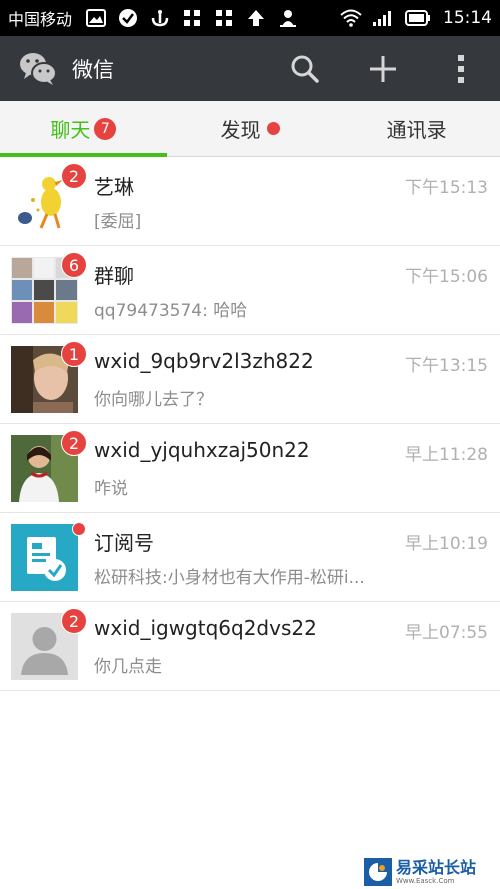 The width and height of the screenshot is (500, 889). I want to click on wechat-logo-icon, so click(38, 69).